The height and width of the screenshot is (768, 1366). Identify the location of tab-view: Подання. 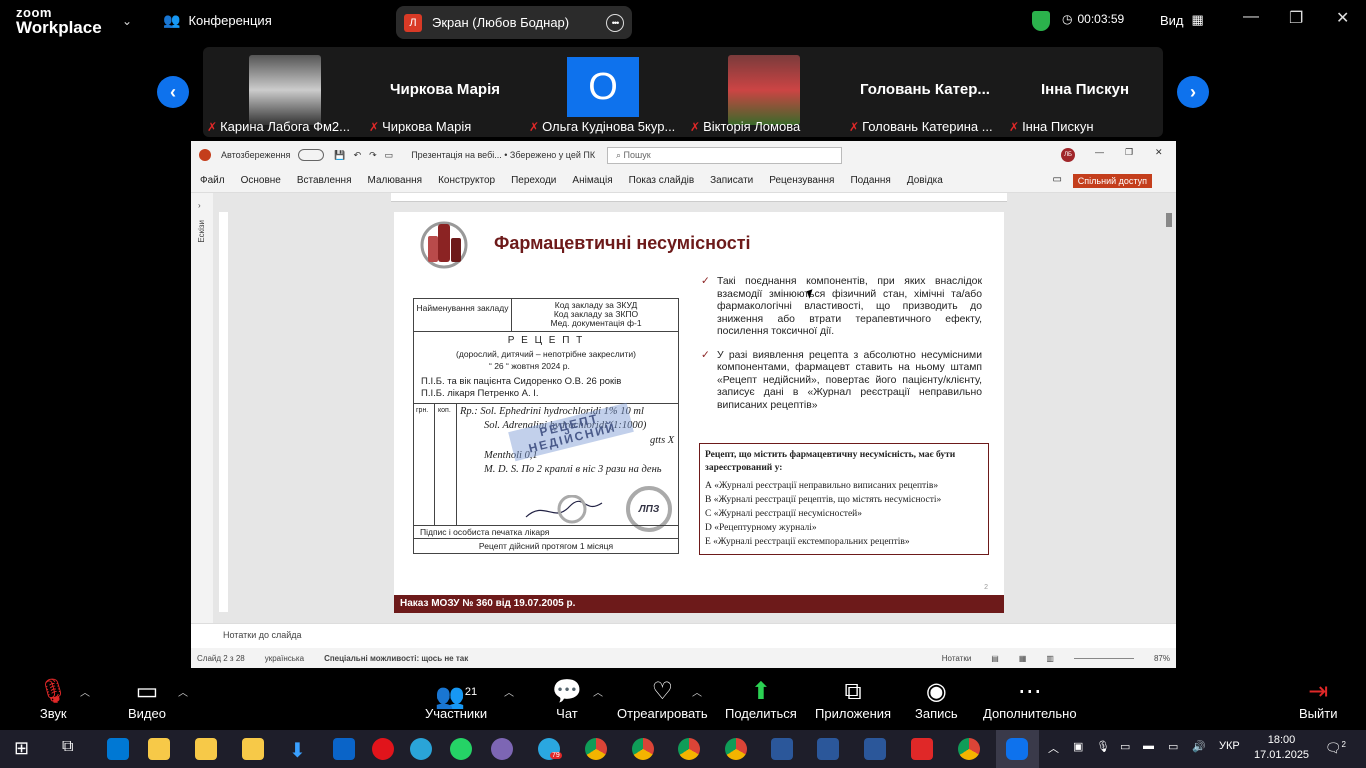
(870, 180).